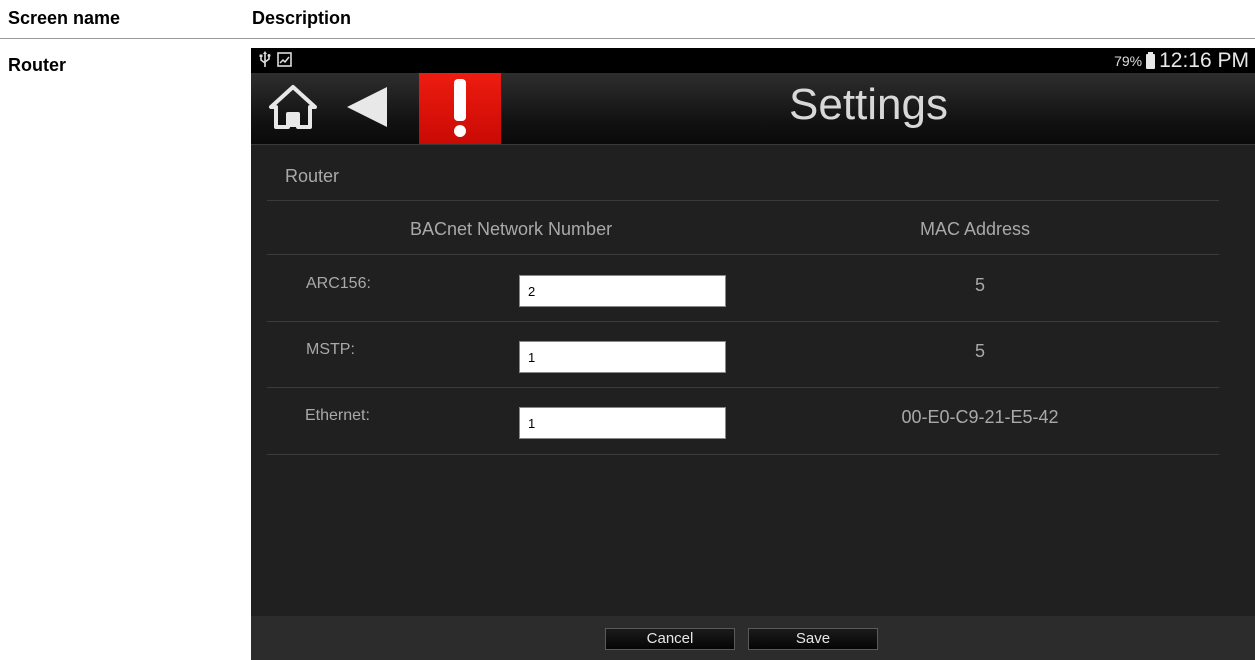 Image resolution: width=1255 pixels, height=660 pixels. I want to click on save-button: Save, so click(813, 639).